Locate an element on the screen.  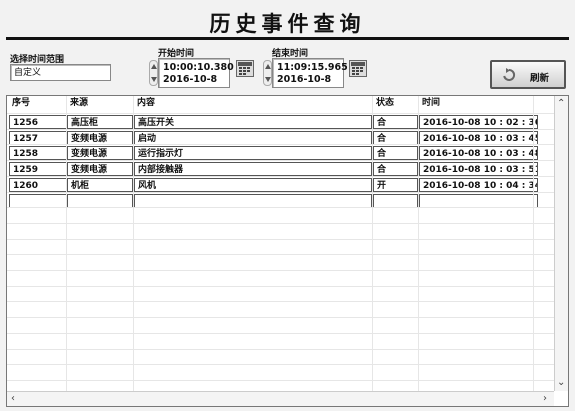
arrow-right-icon: › is located at coordinates (545, 399).